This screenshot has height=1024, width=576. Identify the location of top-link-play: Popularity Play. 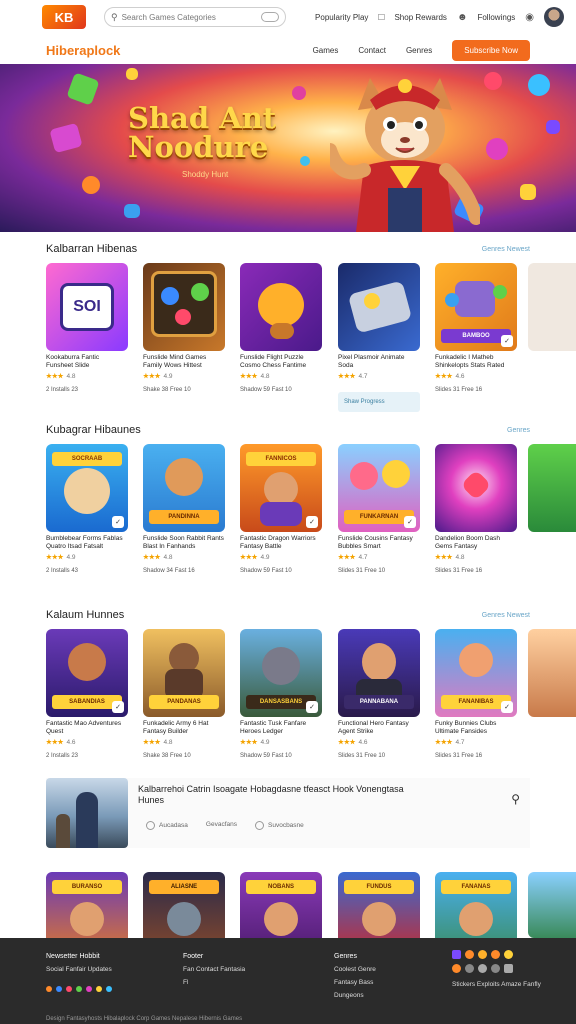
(341, 17).